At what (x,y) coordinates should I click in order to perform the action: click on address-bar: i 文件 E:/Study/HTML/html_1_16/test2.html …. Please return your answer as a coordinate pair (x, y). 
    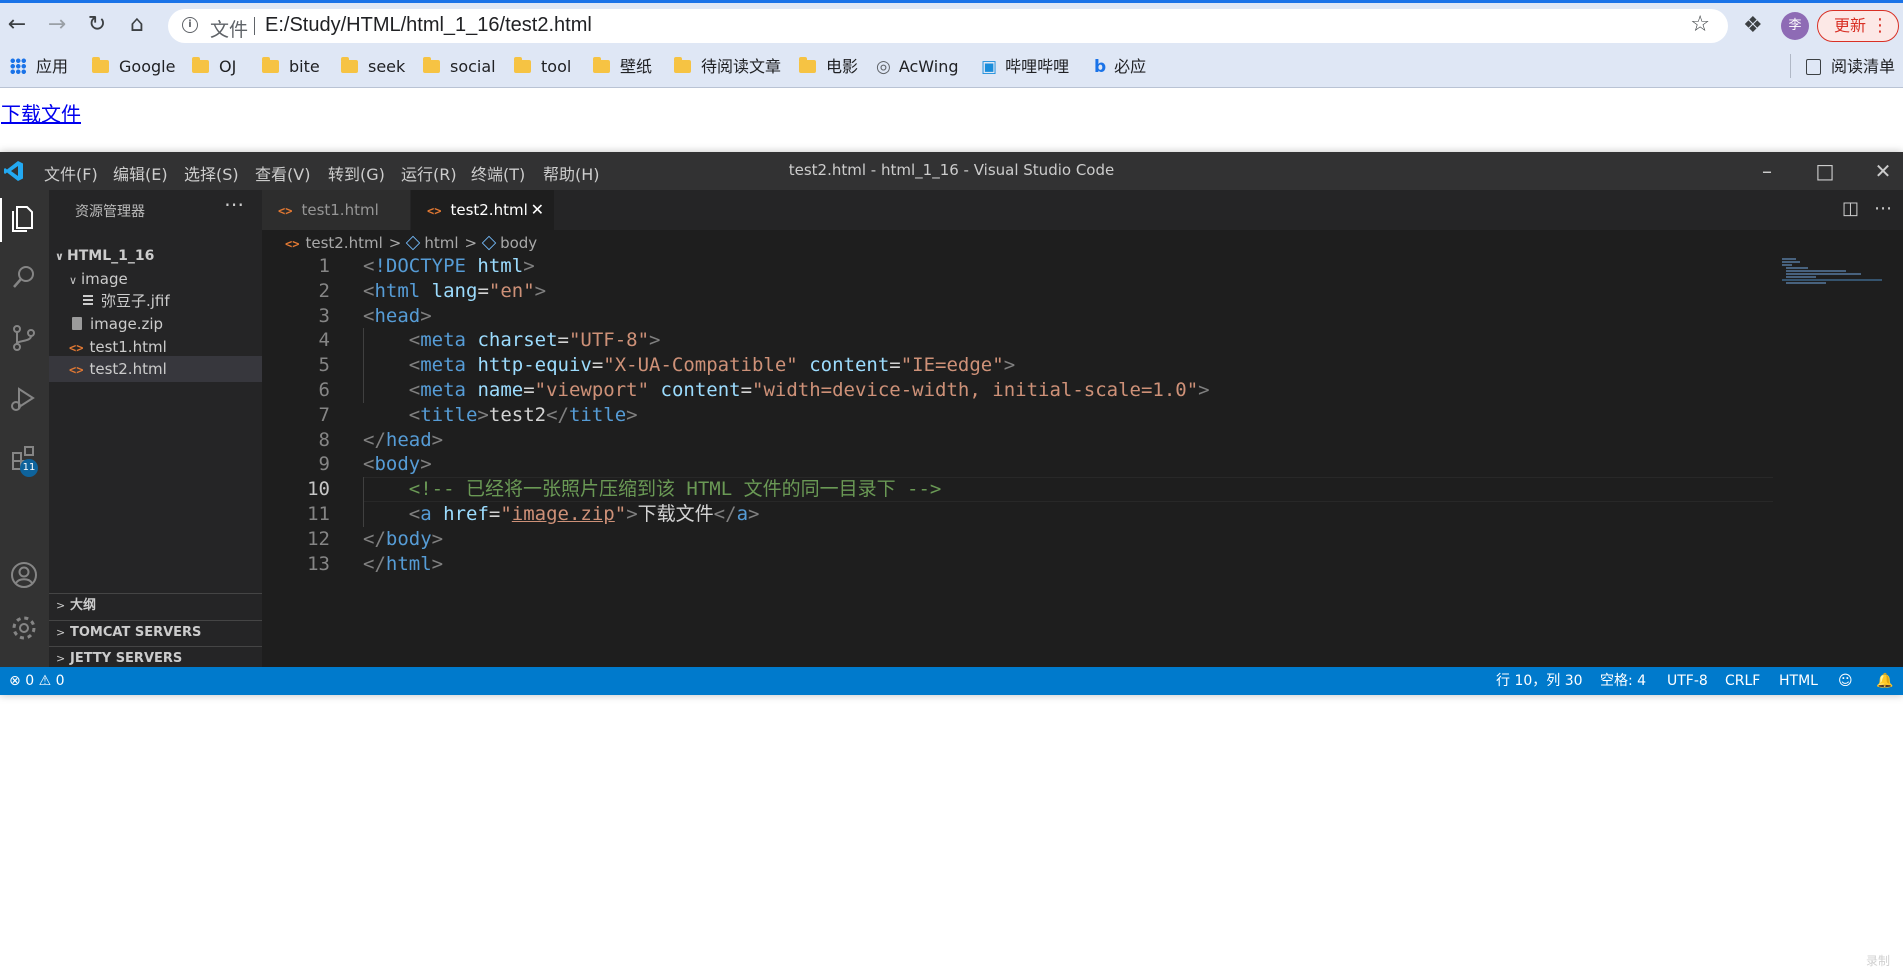
    Looking at the image, I should click on (948, 26).